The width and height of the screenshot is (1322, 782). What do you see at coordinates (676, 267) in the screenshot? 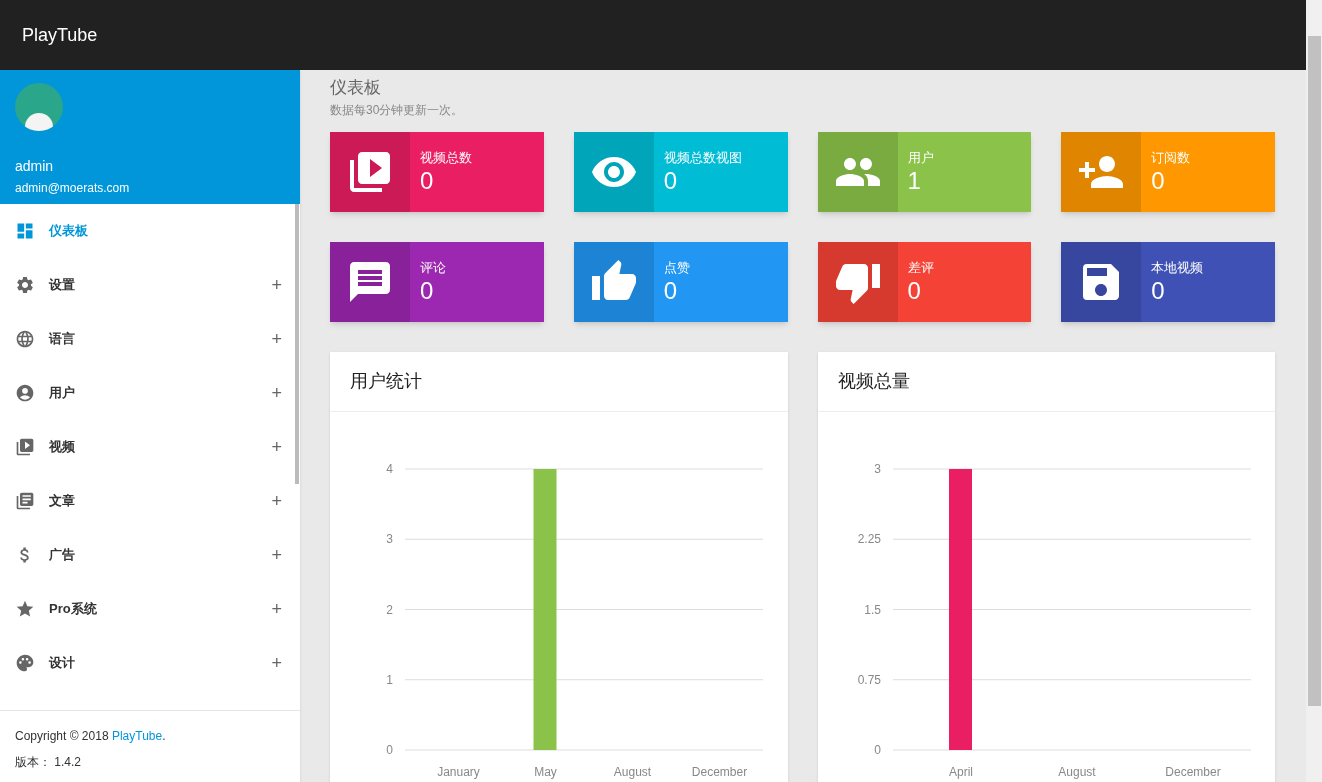
I see `stat-label: 点赞` at bounding box center [676, 267].